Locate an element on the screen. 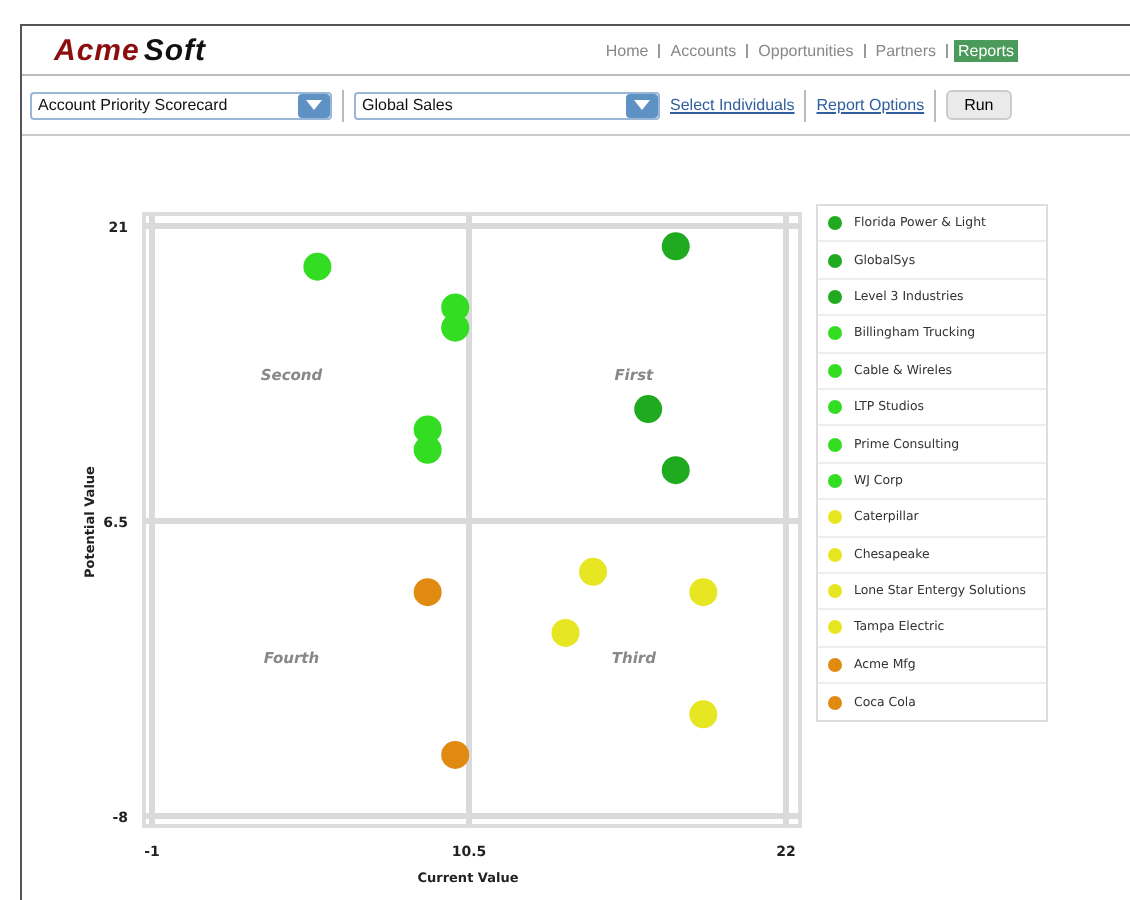  nav-link: Accounts is located at coordinates (703, 50).